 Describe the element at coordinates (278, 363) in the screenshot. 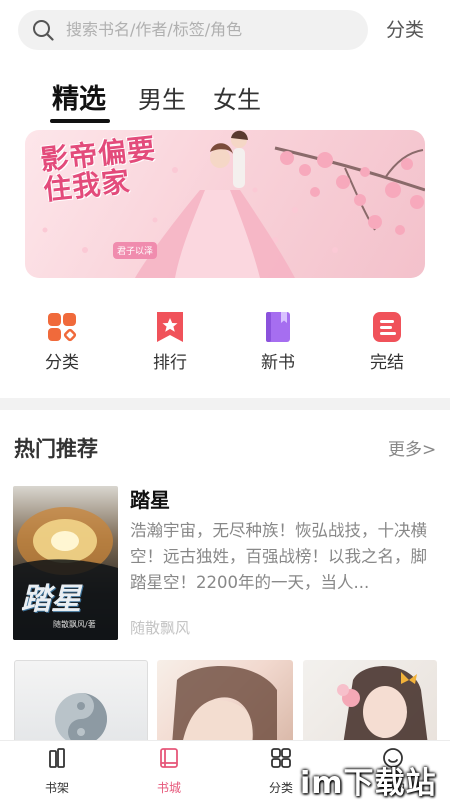

I see `menu-label: 新书` at that location.